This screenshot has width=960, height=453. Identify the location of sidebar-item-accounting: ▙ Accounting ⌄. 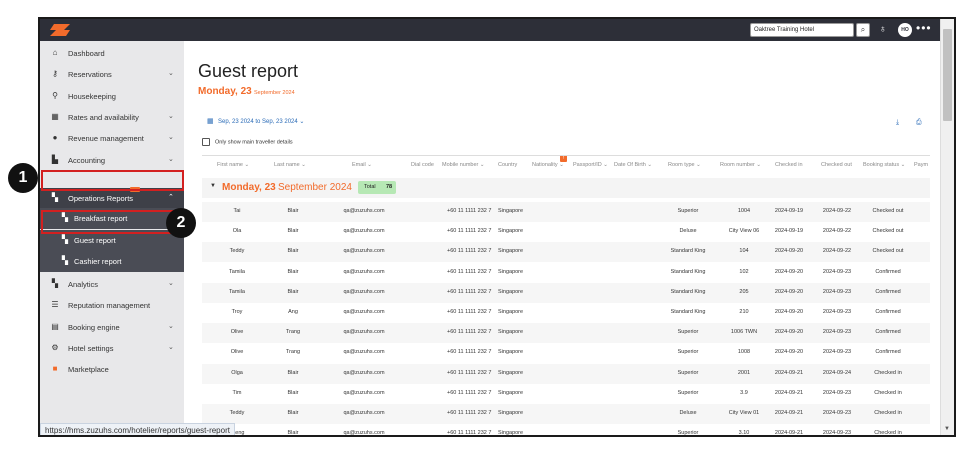
(112, 160).